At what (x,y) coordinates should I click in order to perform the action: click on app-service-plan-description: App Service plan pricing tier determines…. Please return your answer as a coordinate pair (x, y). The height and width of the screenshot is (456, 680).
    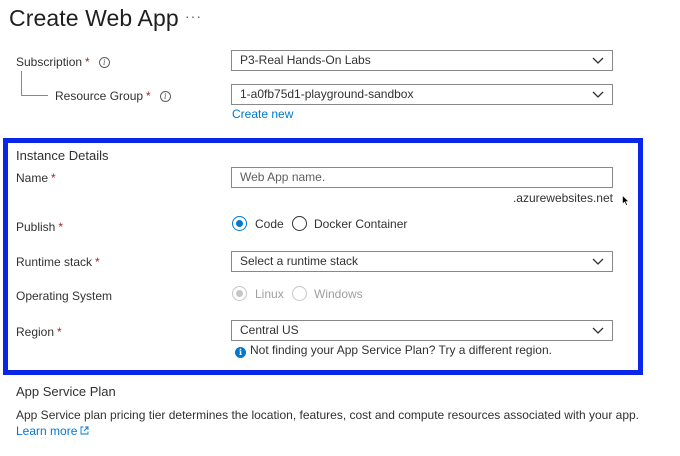
    Looking at the image, I should click on (327, 415).